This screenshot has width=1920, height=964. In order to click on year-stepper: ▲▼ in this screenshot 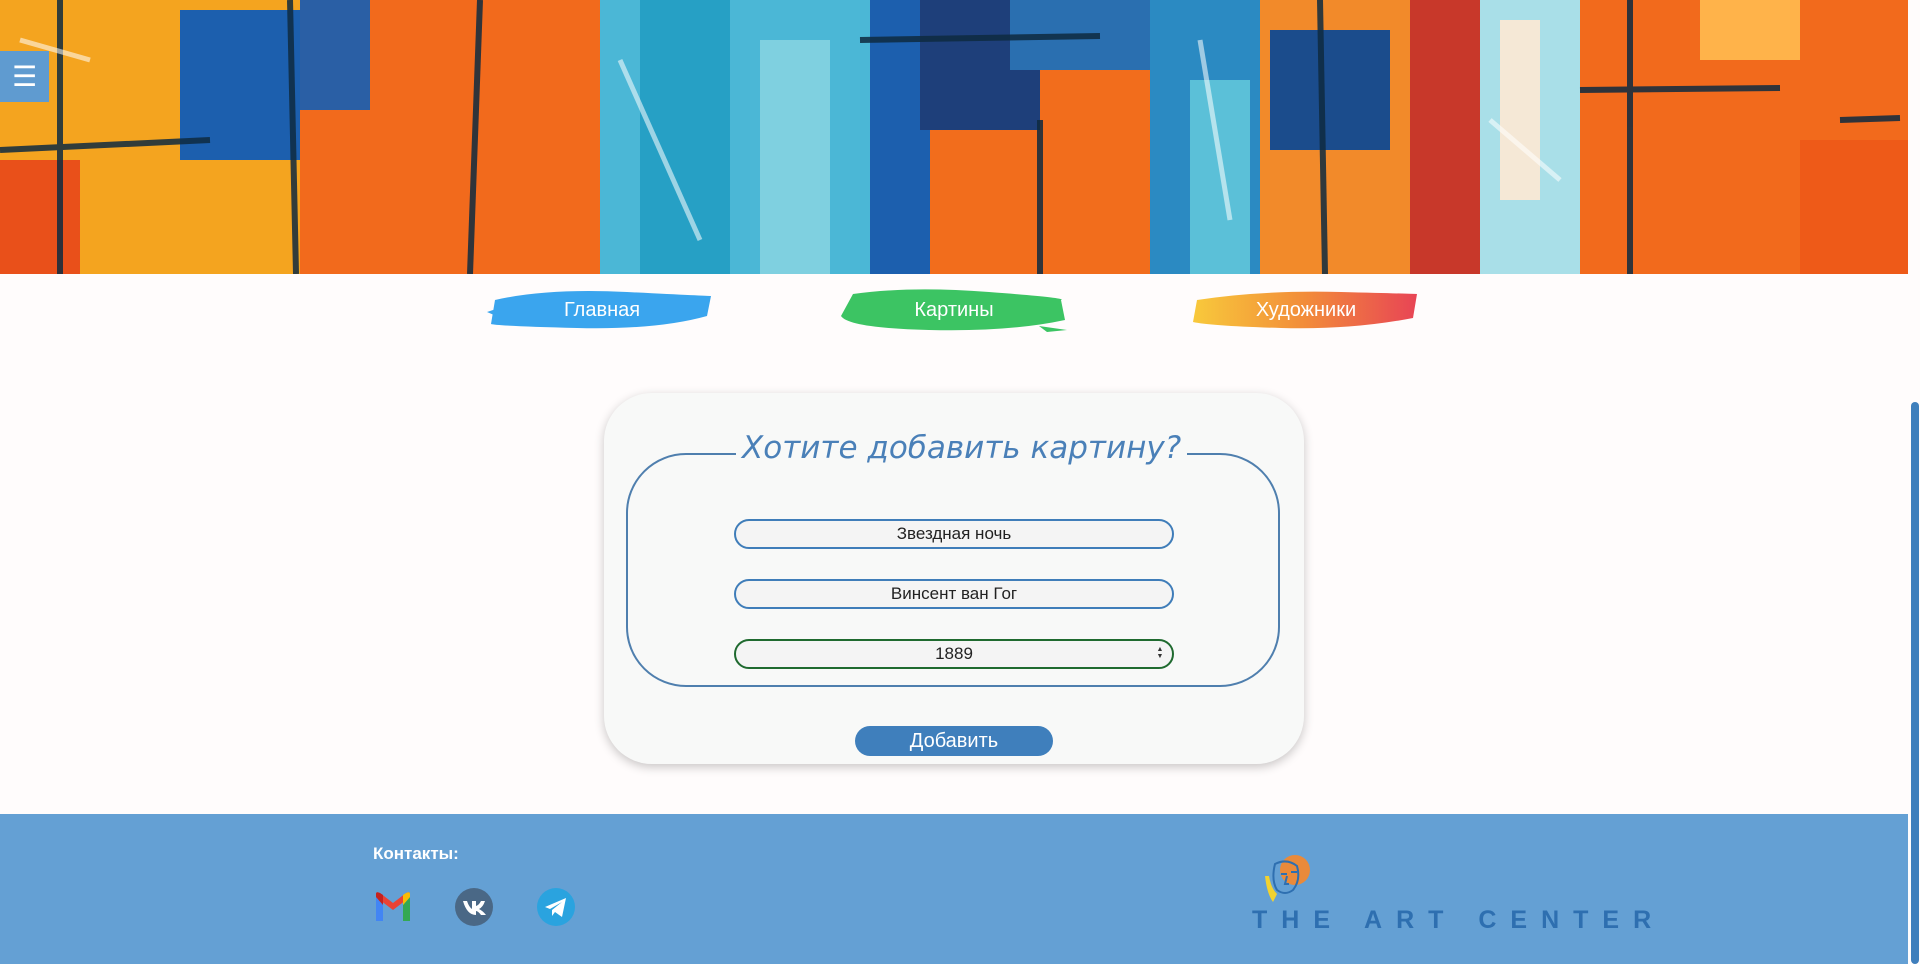, I will do `click(954, 654)`.